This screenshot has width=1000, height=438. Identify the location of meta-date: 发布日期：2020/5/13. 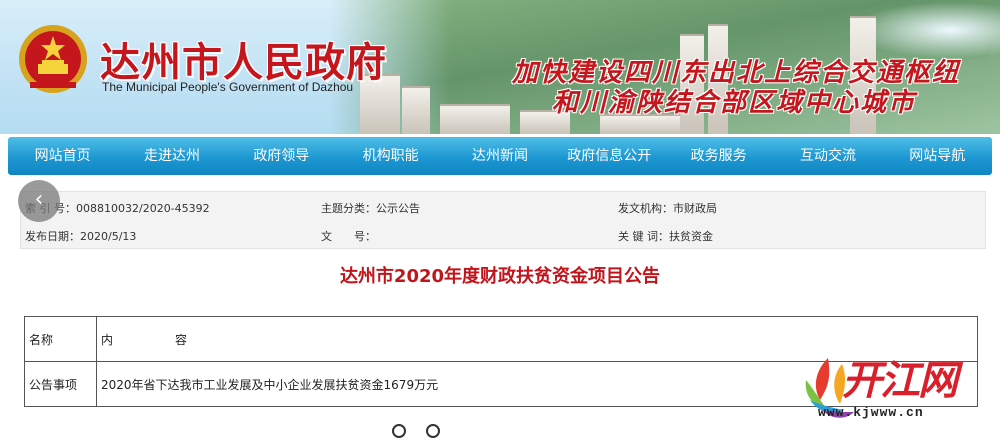
(80, 236).